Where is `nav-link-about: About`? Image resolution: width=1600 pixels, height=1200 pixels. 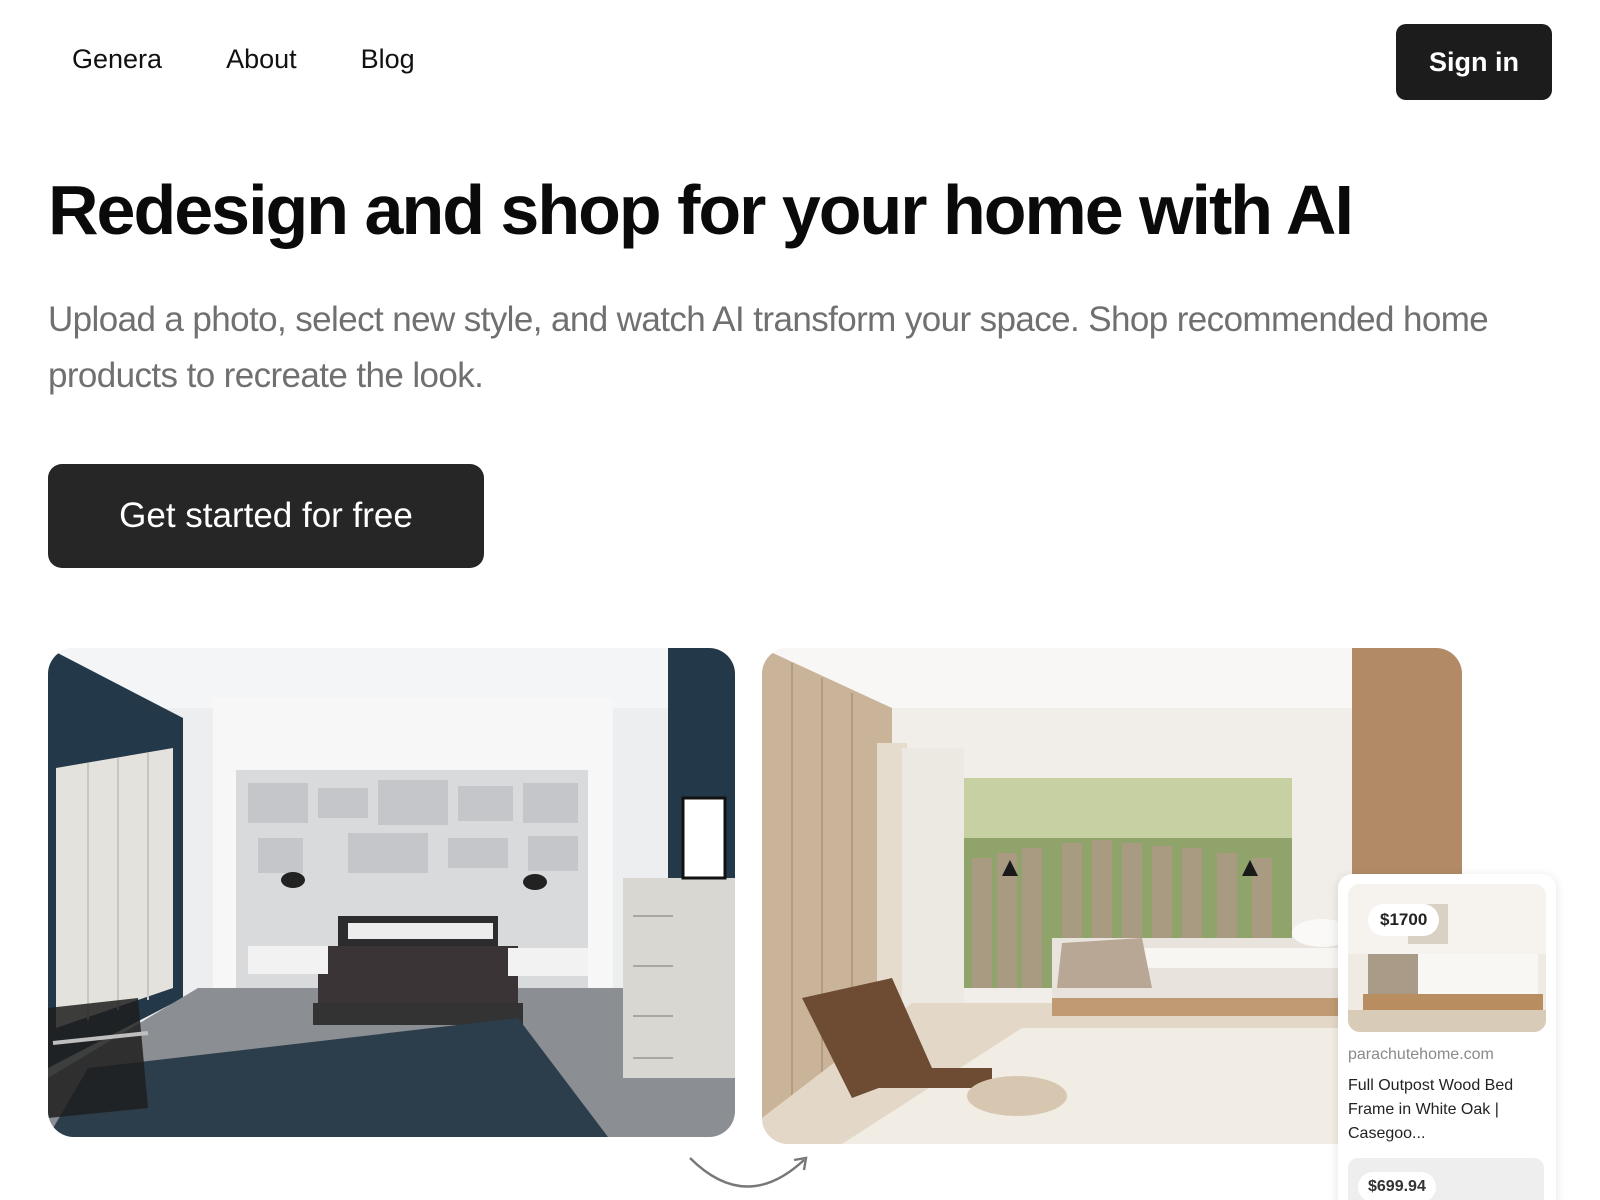
nav-link-about: About is located at coordinates (261, 59).